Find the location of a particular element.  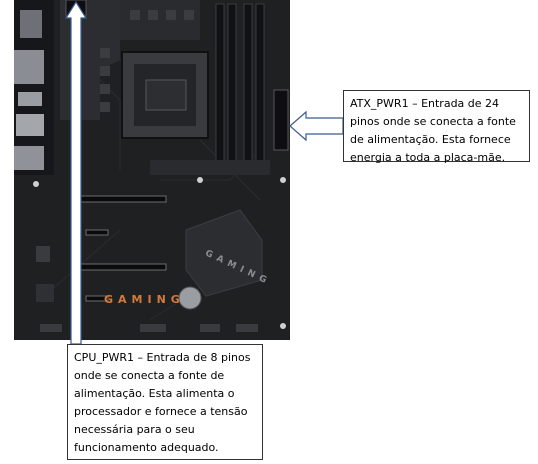

audio-chip is located at coordinates (45, 293).